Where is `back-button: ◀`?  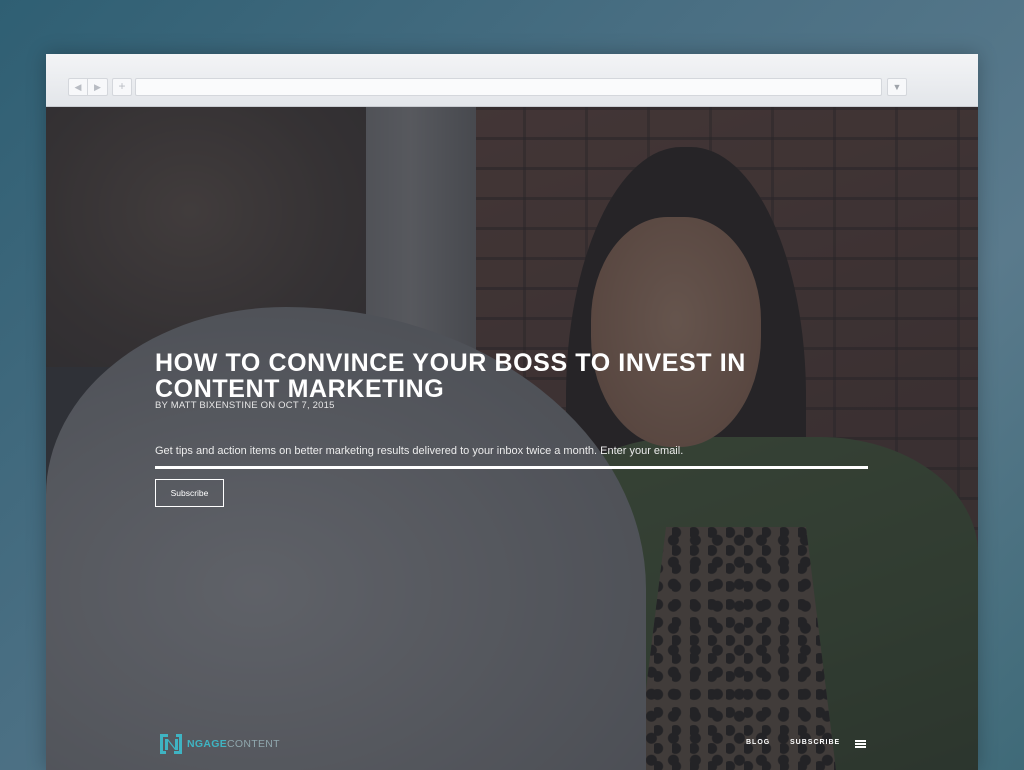
back-button: ◀ is located at coordinates (78, 87).